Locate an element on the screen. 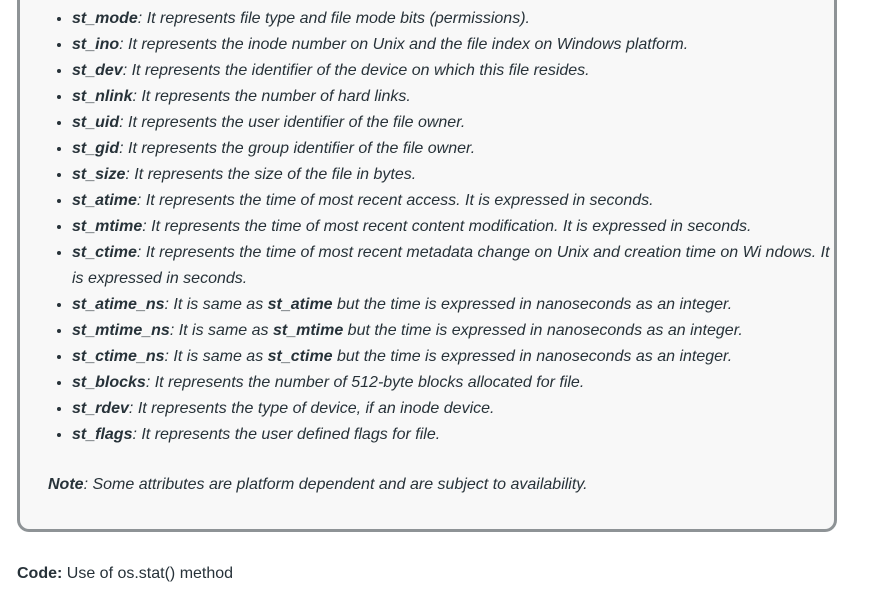 The height and width of the screenshot is (597, 889). attribute-name: st_ino is located at coordinates (96, 44).